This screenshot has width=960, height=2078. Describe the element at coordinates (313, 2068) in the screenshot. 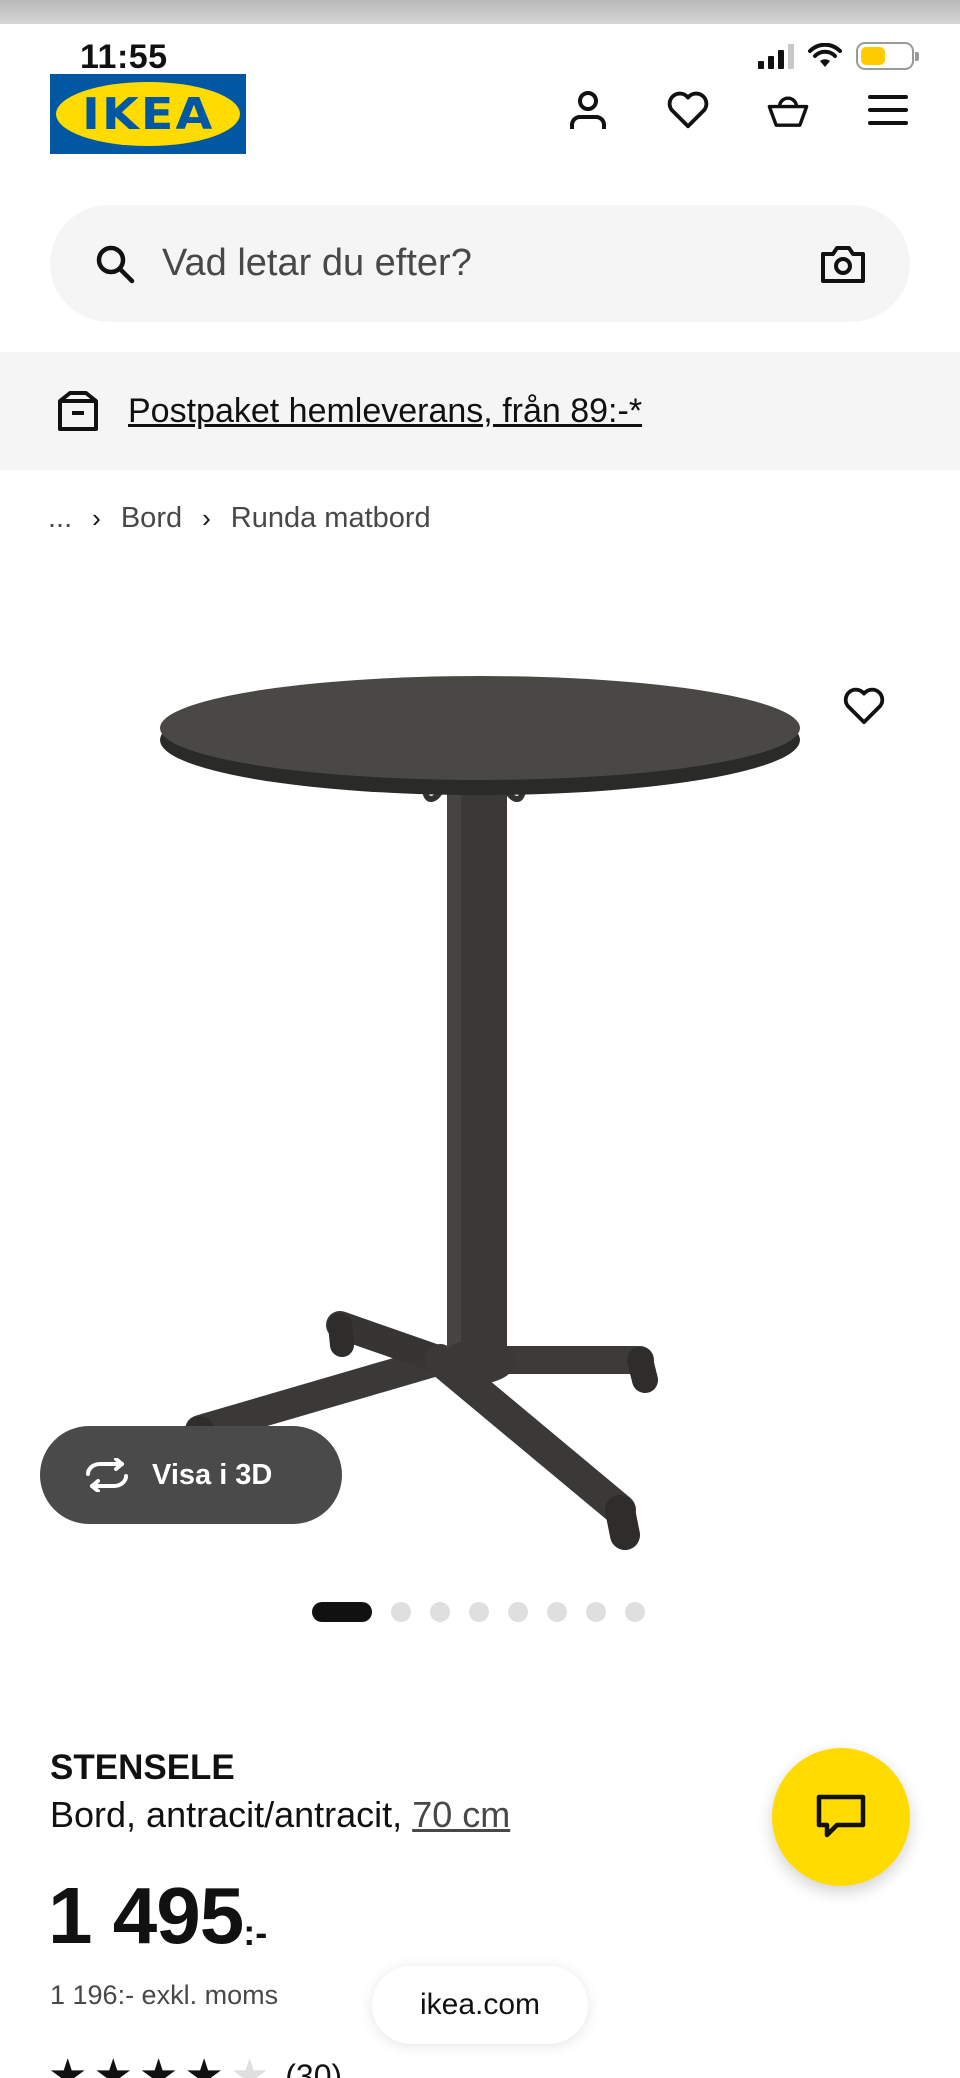

I see `review-count: (30)` at that location.